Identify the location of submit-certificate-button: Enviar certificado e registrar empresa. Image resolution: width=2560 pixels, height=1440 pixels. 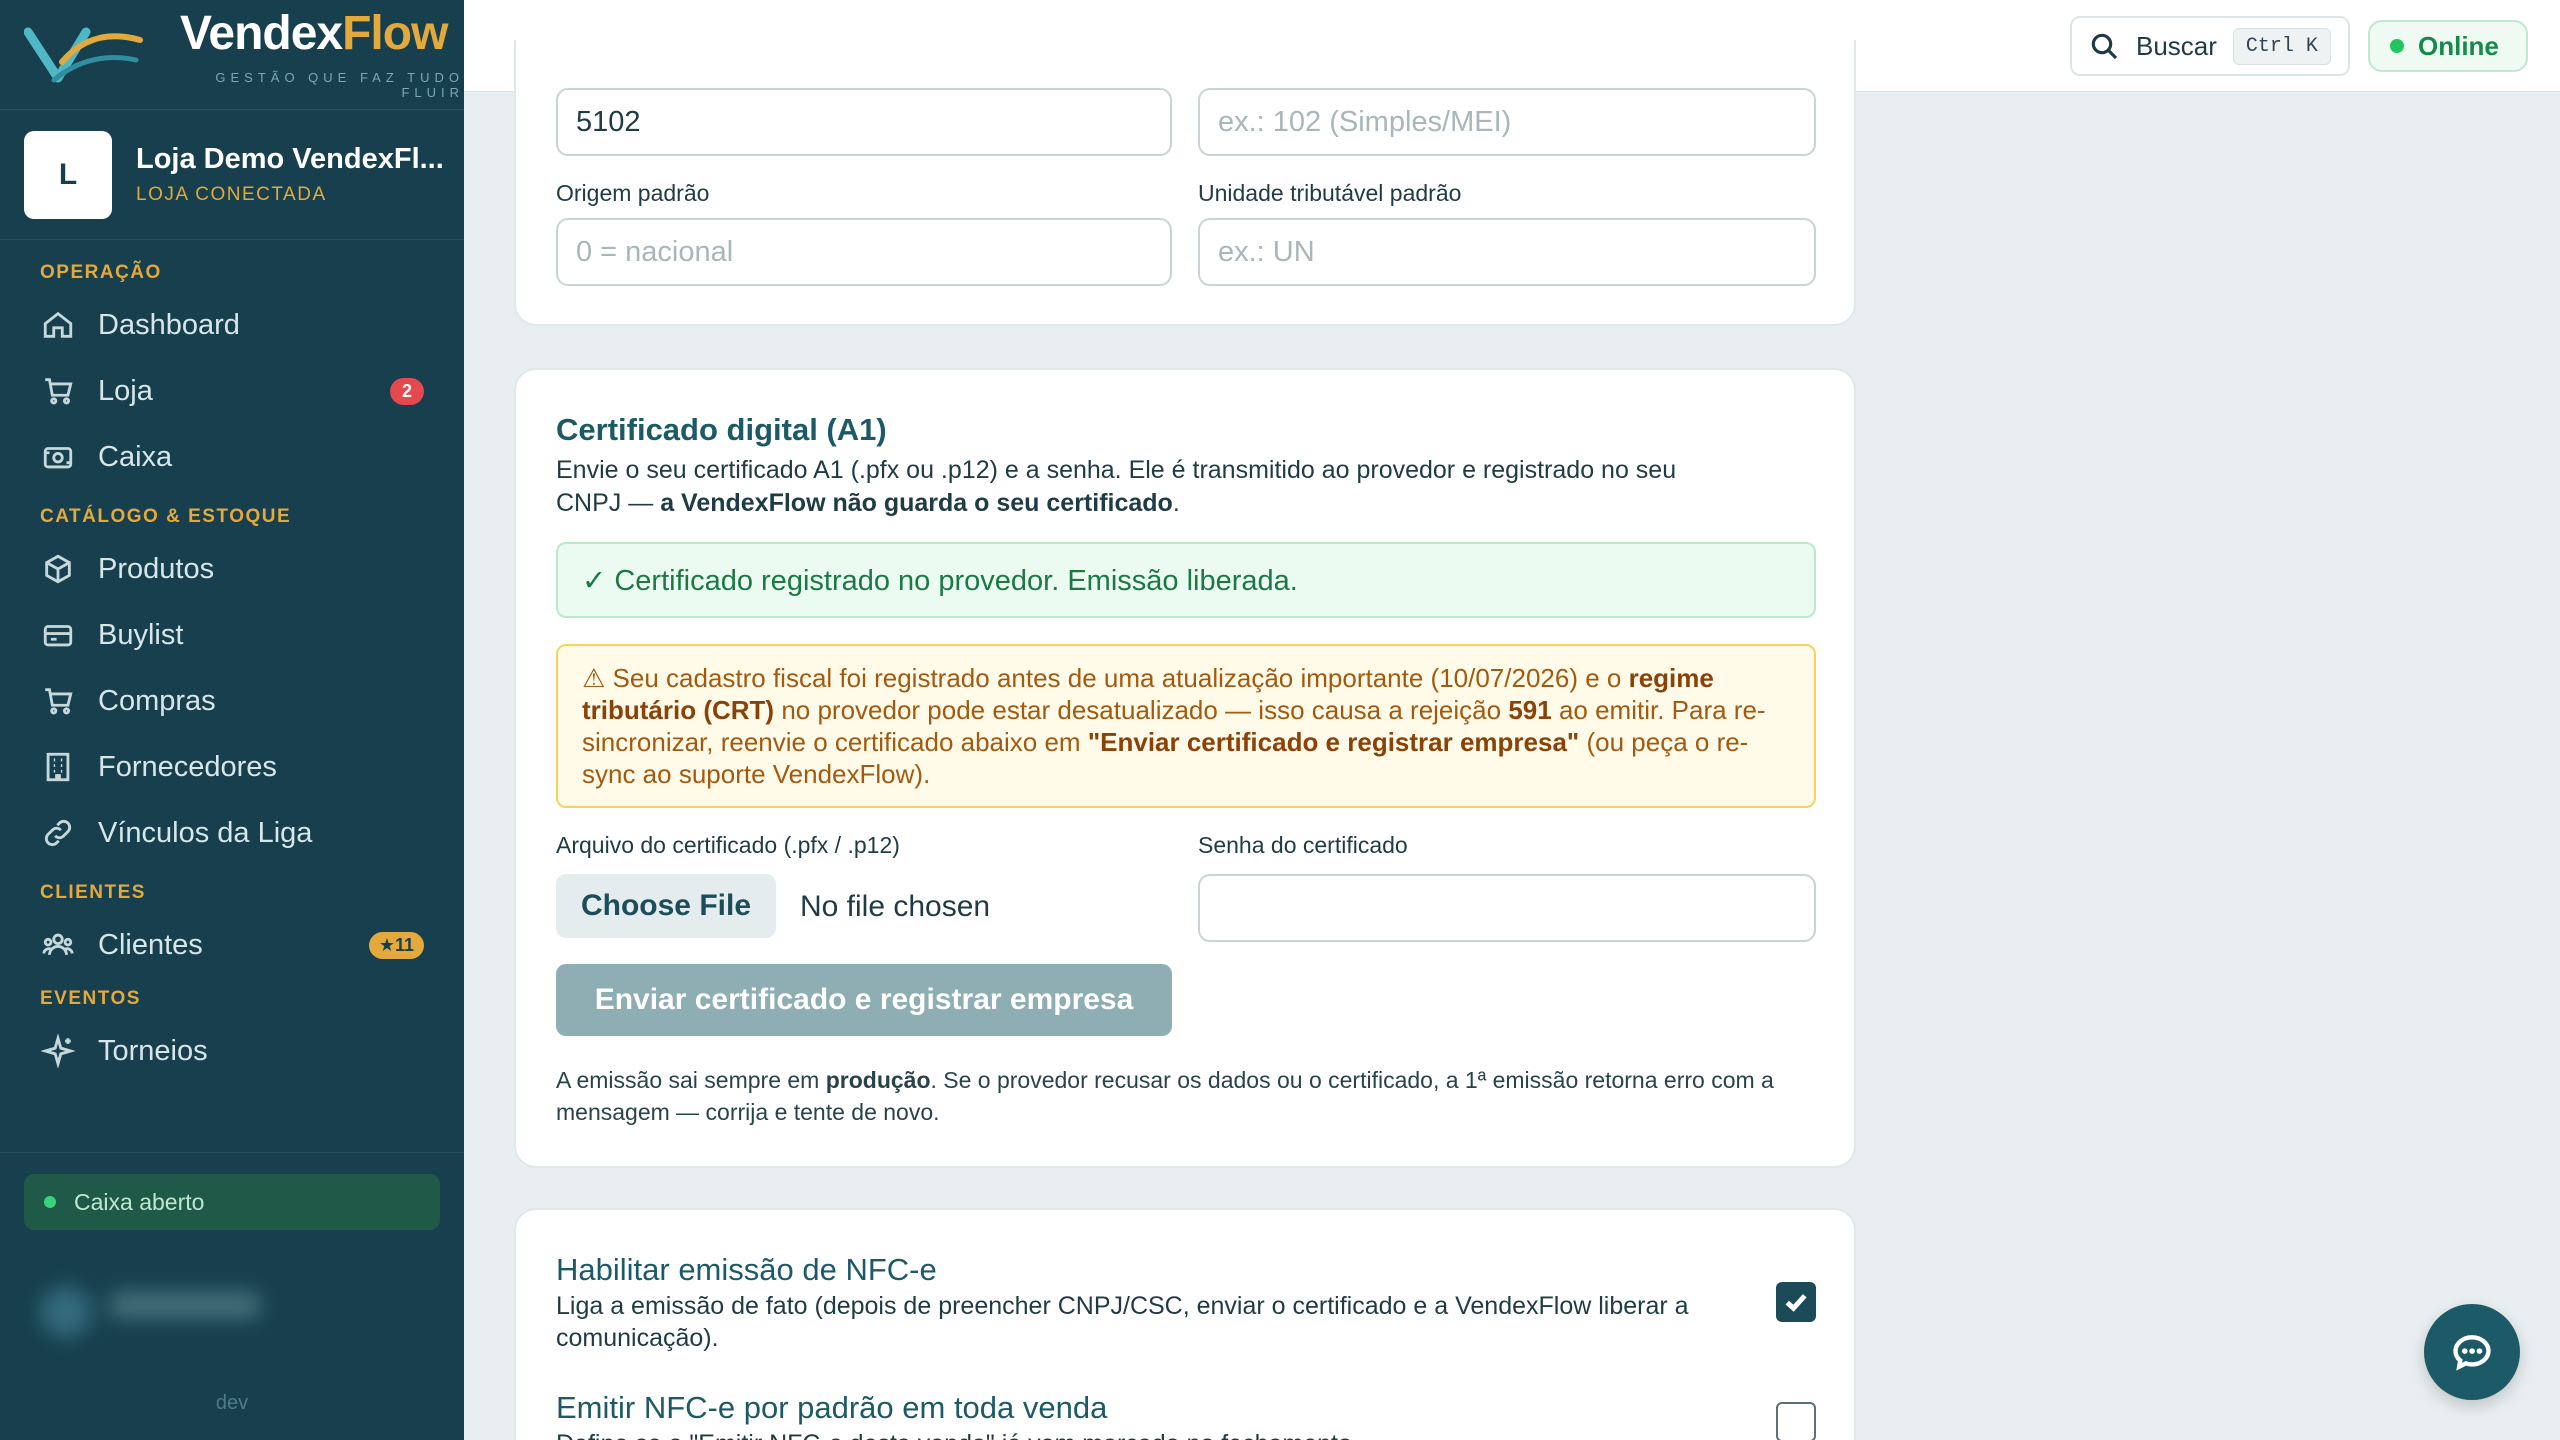
(864, 1000).